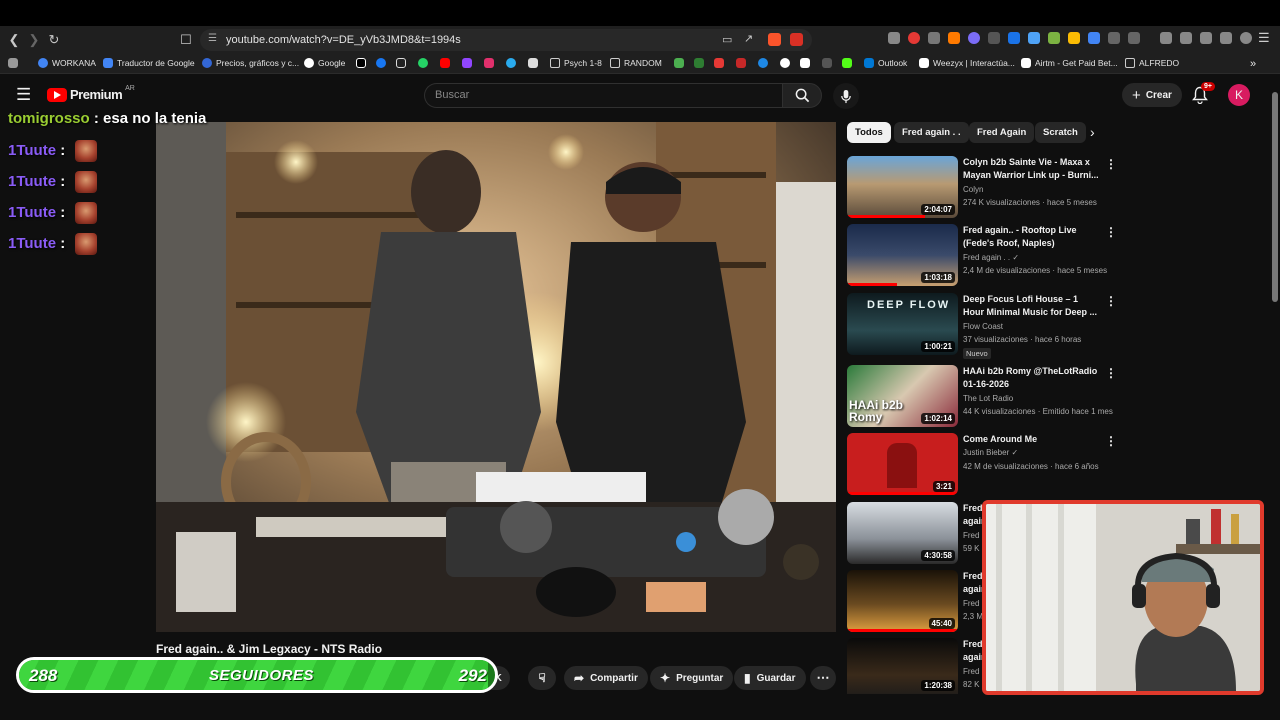 This screenshot has width=1280, height=720. I want to click on recommendation-channel: The Lot Radio, so click(988, 398).